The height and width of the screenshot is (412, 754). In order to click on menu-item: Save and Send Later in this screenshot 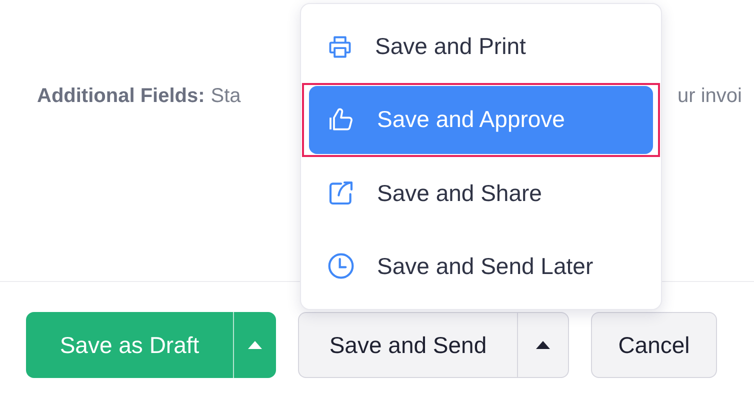, I will do `click(481, 266)`.